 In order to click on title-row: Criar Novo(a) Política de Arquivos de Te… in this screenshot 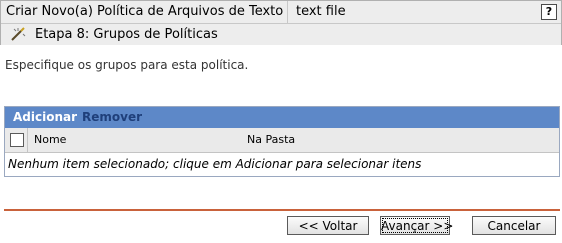, I will do `click(281, 12)`.